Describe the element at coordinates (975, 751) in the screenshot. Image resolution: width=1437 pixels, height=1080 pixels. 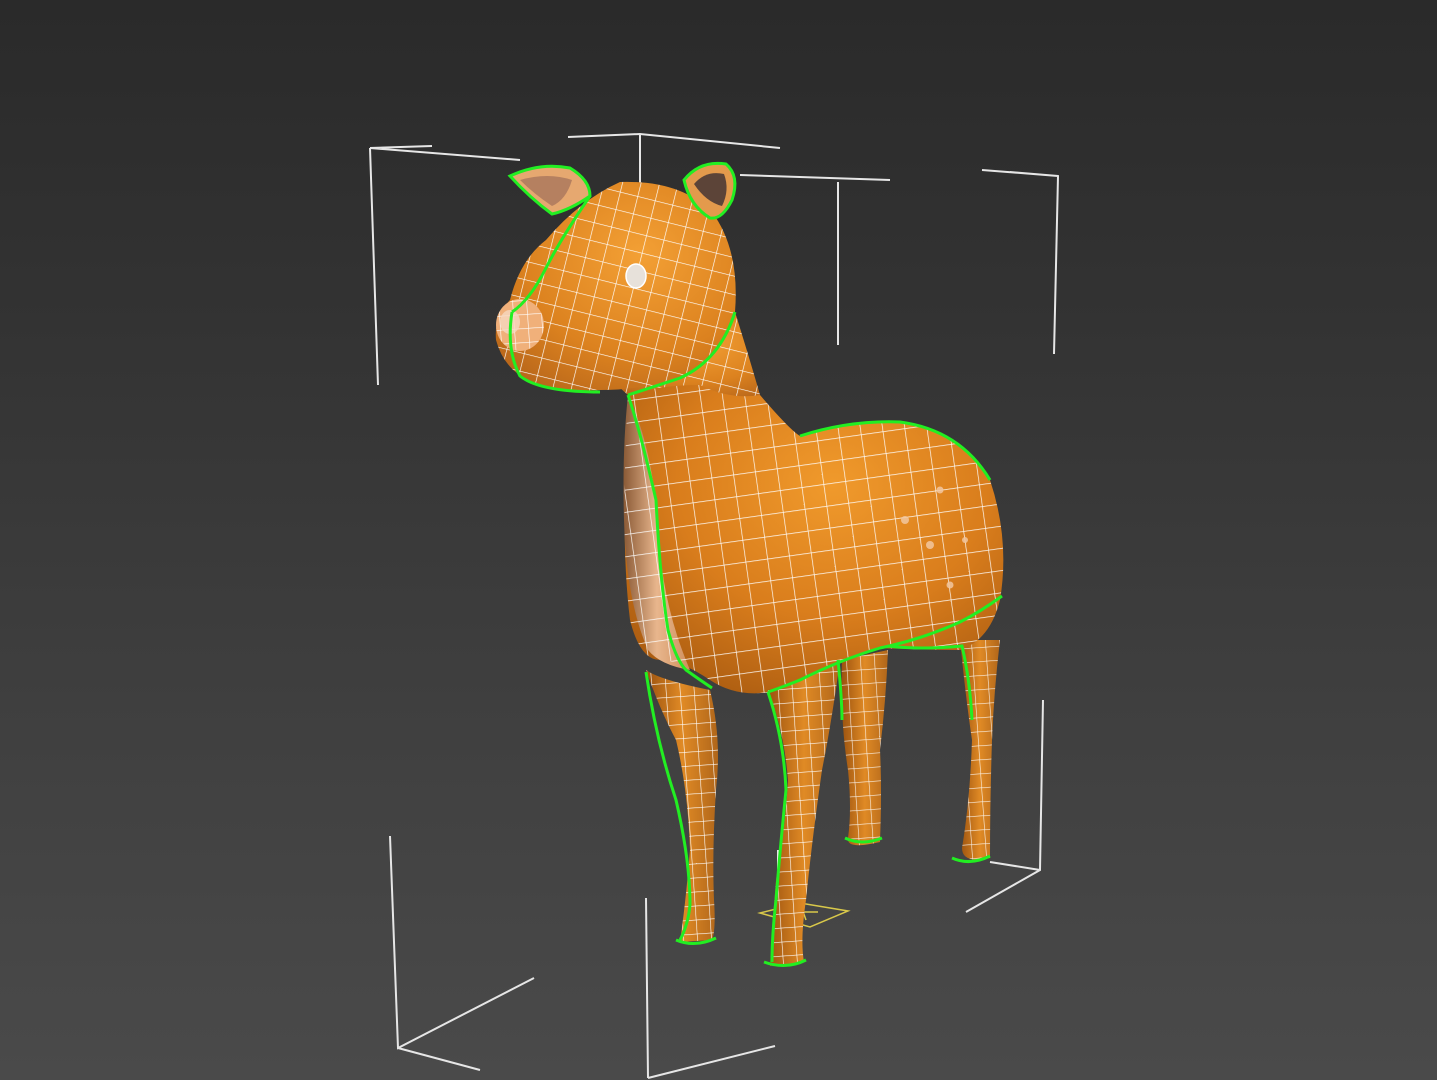
I see `front-far-leg` at that location.